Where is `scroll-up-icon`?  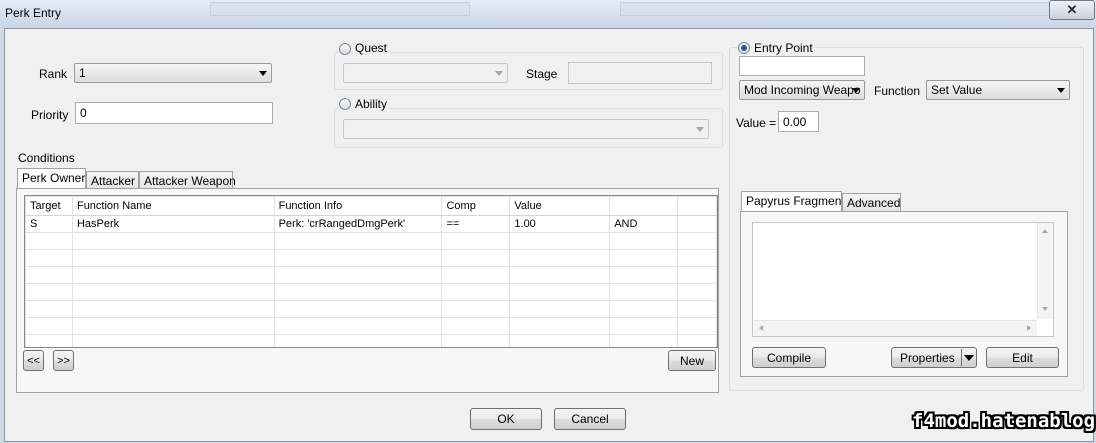 scroll-up-icon is located at coordinates (1045, 231).